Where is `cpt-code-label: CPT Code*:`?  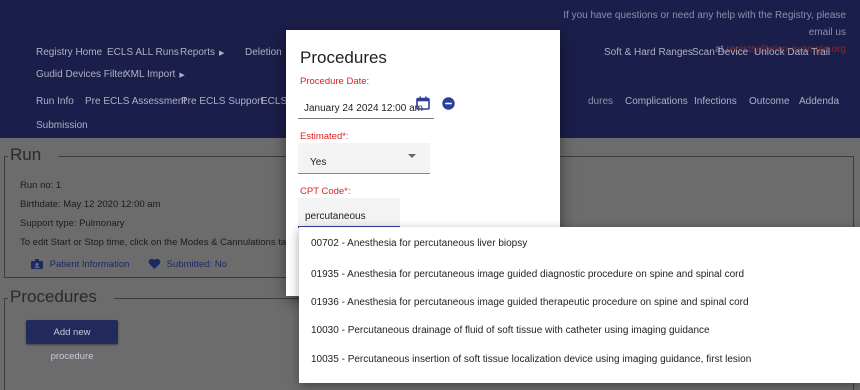 cpt-code-label: CPT Code*: is located at coordinates (325, 191).